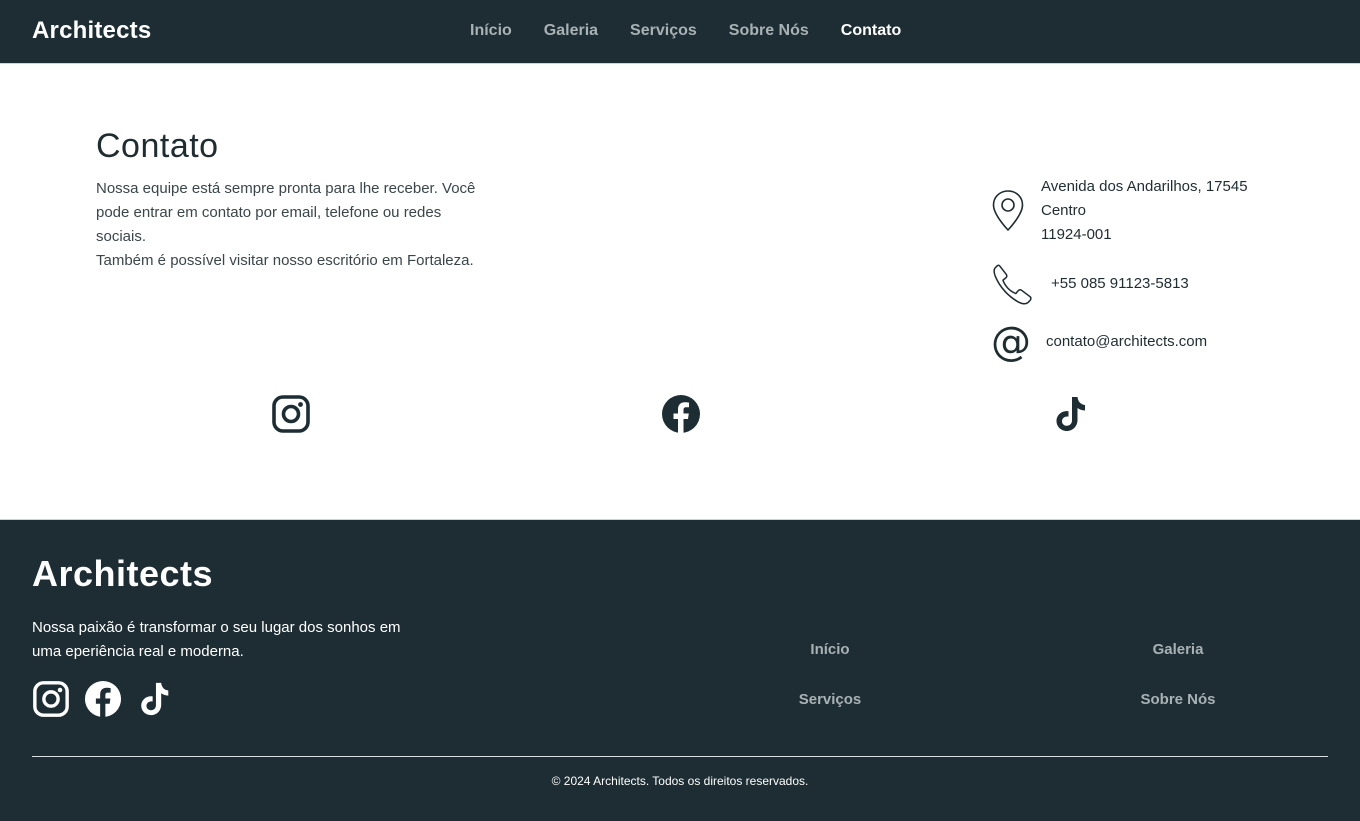 The height and width of the screenshot is (821, 1360). What do you see at coordinates (829, 649) in the screenshot?
I see `footer-link-inicio: Início` at bounding box center [829, 649].